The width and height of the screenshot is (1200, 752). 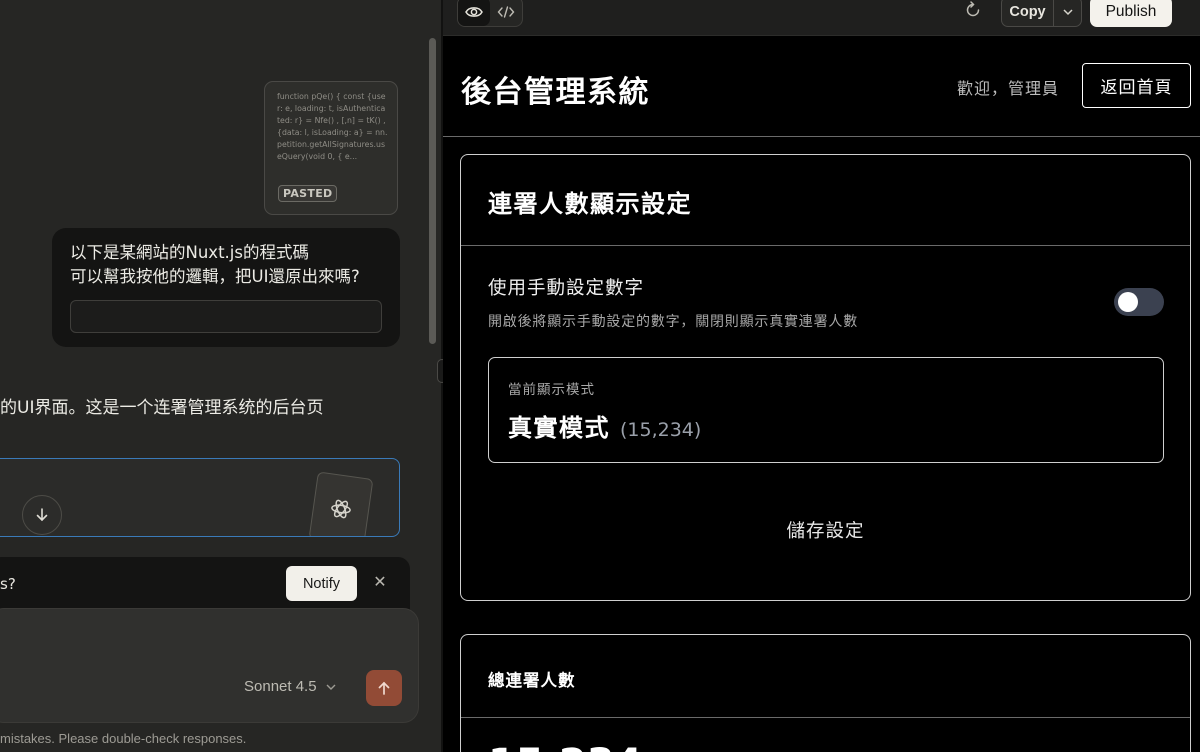 I want to click on site-title: 後台管理系統, so click(x=555, y=92).